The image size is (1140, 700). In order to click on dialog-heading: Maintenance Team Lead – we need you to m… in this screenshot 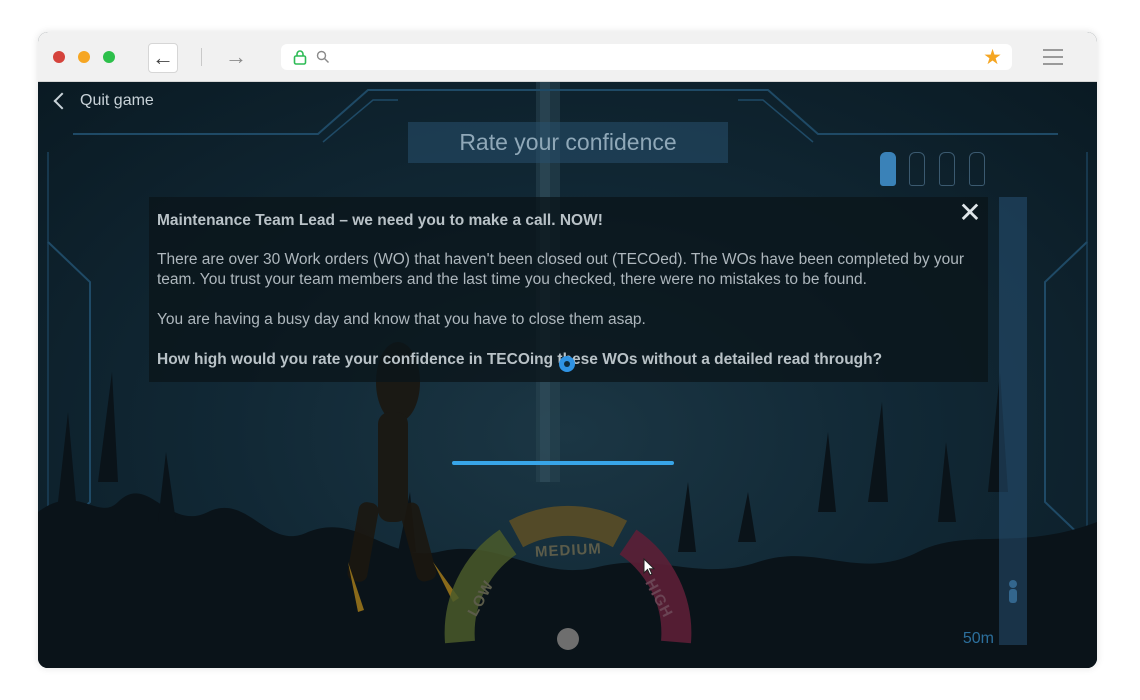, I will do `click(380, 220)`.